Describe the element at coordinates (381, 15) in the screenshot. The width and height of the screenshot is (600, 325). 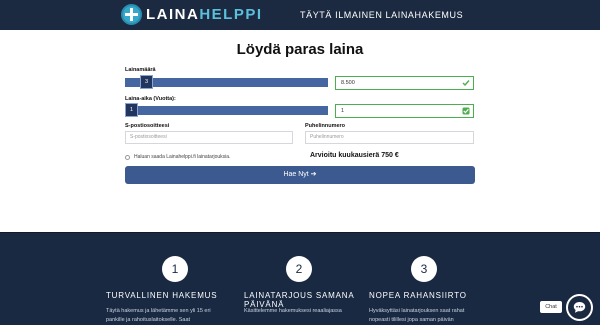
I see `header-cta: TÄYTÄ ILMAINEN LAINAHAKEMUS` at that location.